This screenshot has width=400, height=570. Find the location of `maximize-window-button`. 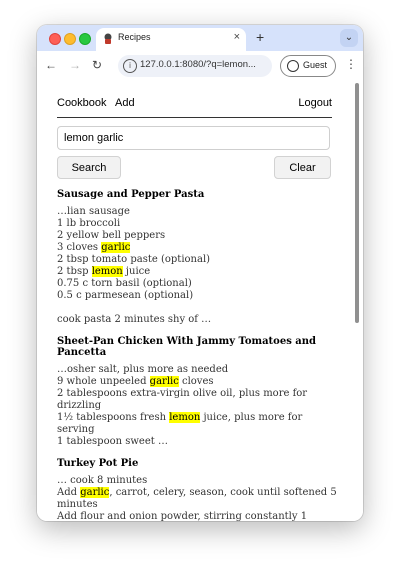

maximize-window-button is located at coordinates (85, 39).